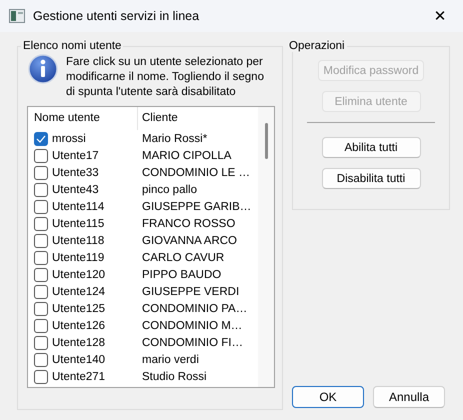 The height and width of the screenshot is (420, 463). Describe the element at coordinates (79, 360) in the screenshot. I see `user-name: Utente140` at that location.